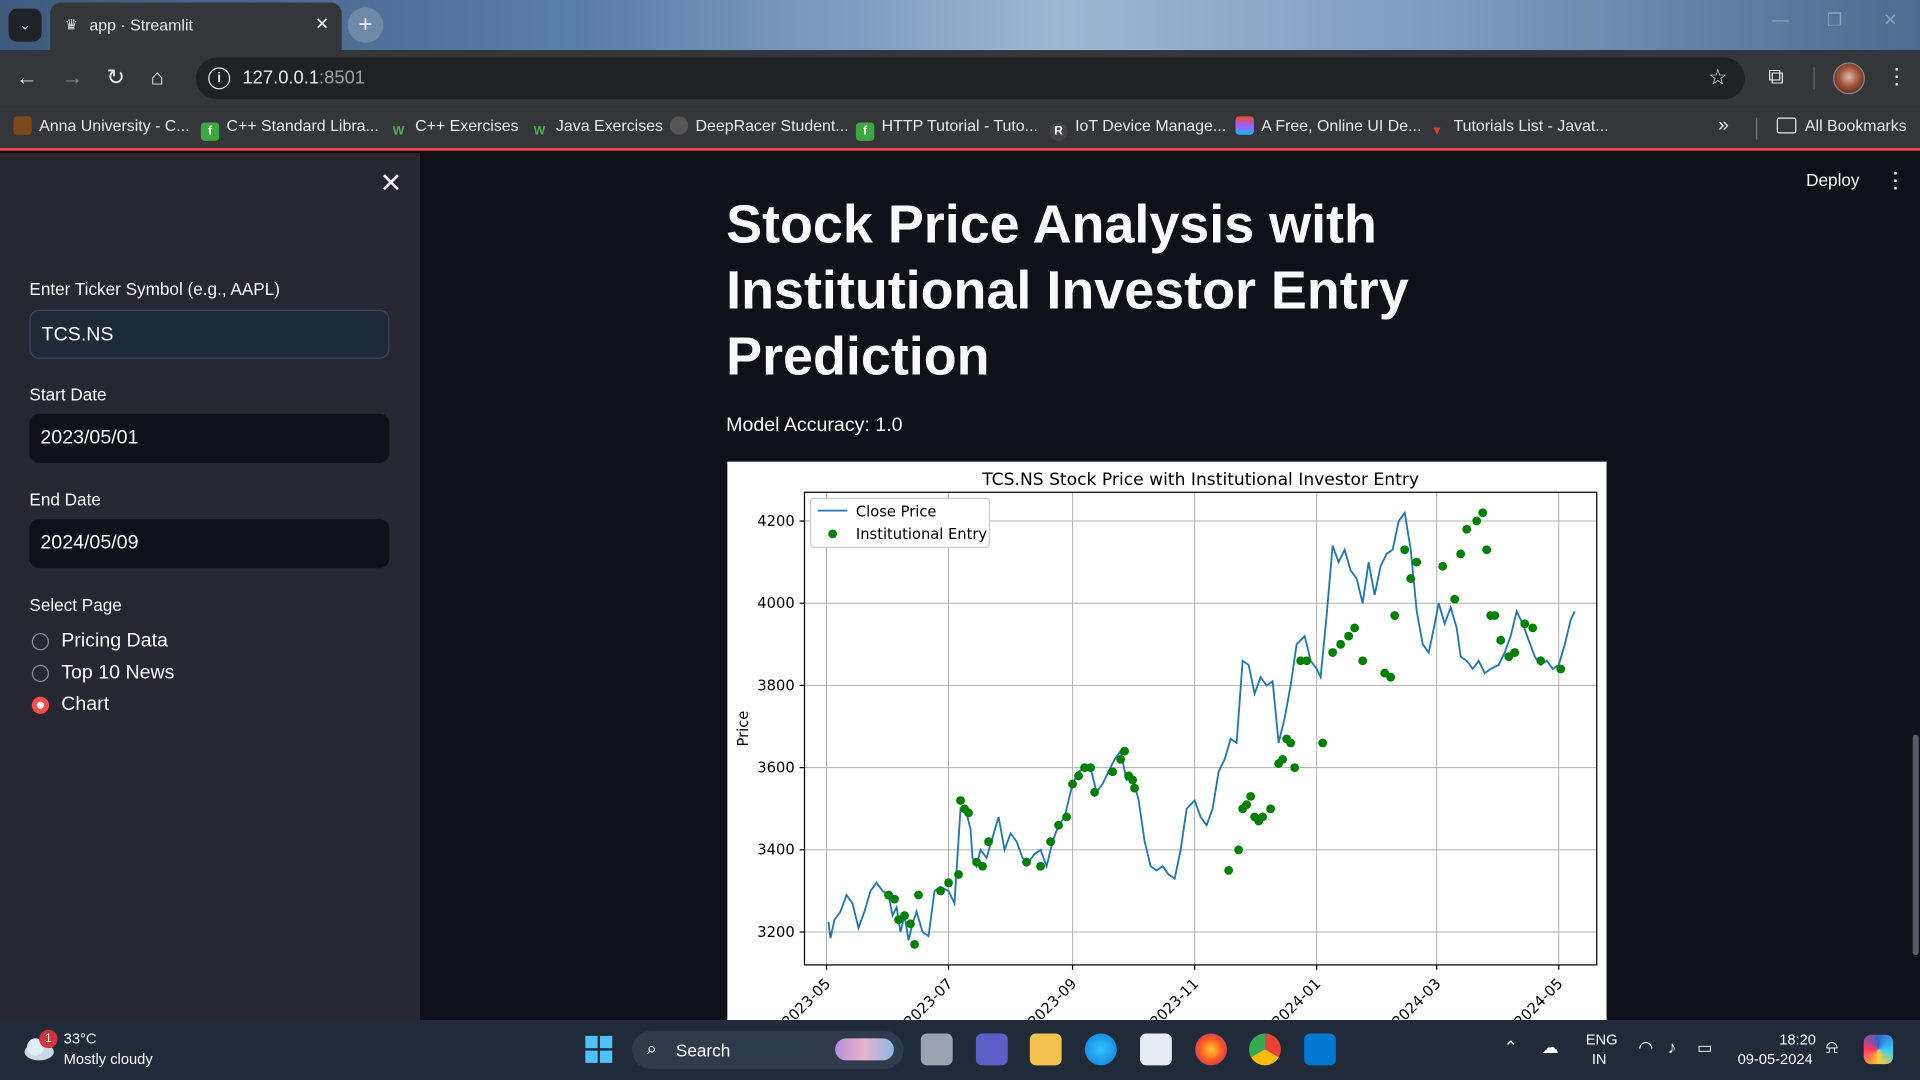 Image resolution: width=1920 pixels, height=1080 pixels. What do you see at coordinates (322, 23) in the screenshot?
I see `tab-close-icon: ✕` at bounding box center [322, 23].